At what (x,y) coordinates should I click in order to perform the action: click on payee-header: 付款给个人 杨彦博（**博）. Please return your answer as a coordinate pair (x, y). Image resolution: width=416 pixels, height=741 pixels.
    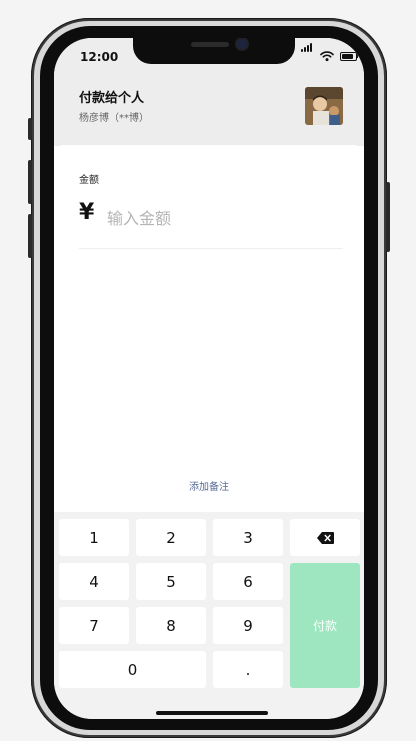
    Looking at the image, I should click on (209, 111).